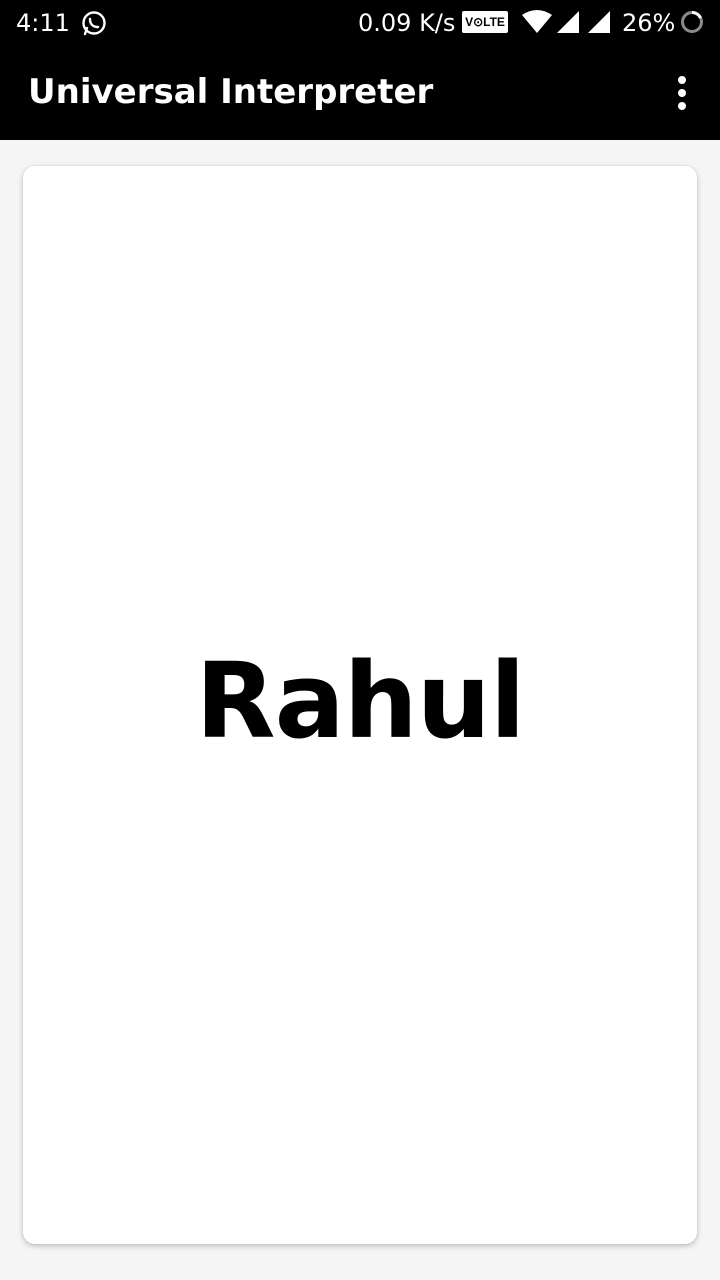  What do you see at coordinates (231, 92) in the screenshot?
I see `app-title: Universal Interpreter` at bounding box center [231, 92].